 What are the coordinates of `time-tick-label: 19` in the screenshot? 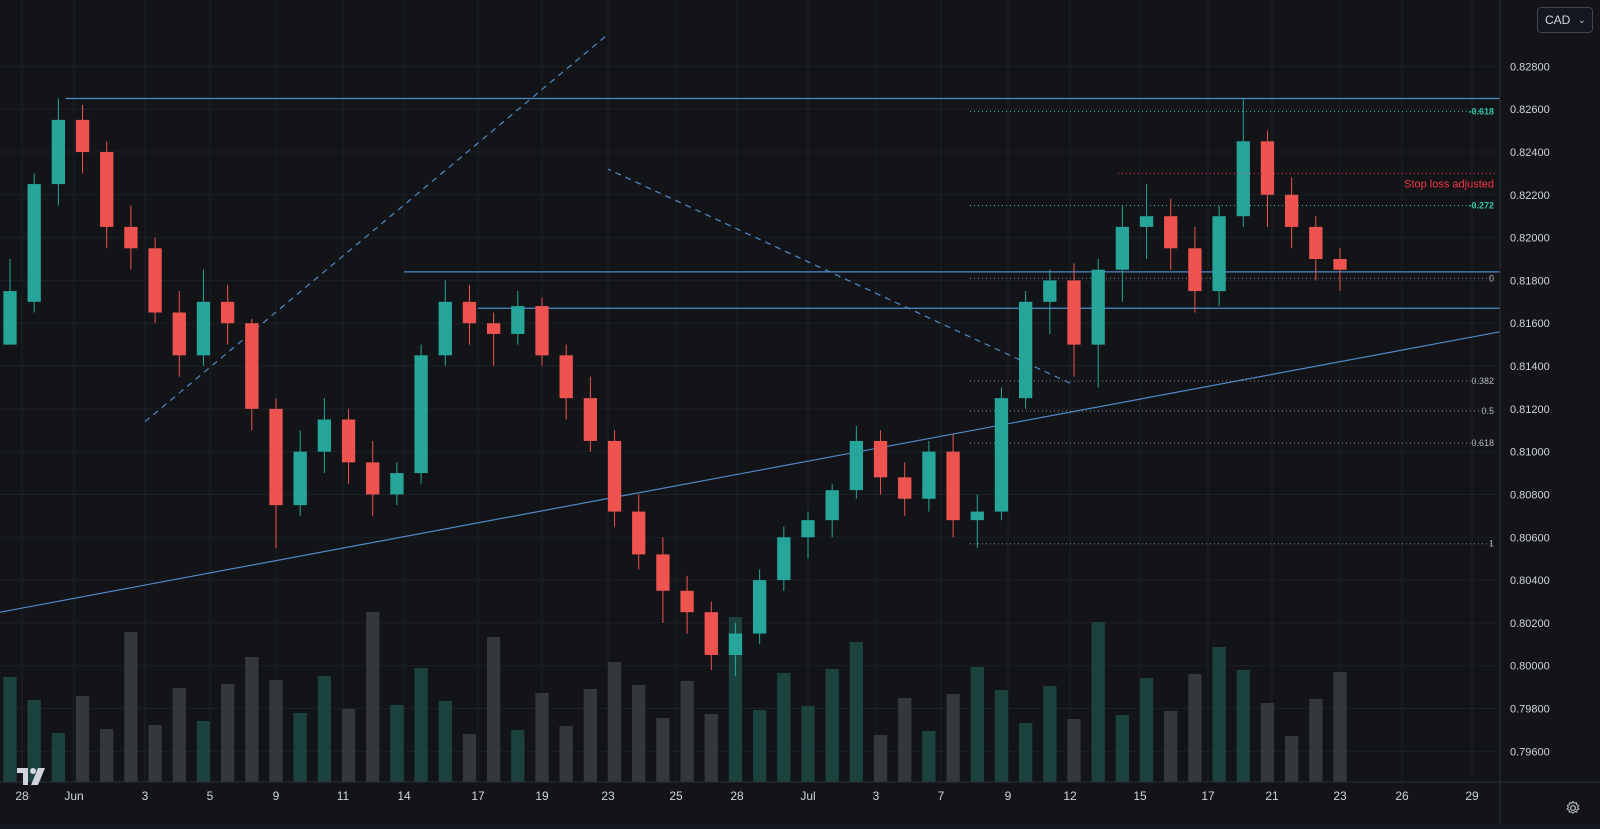 It's located at (542, 796).